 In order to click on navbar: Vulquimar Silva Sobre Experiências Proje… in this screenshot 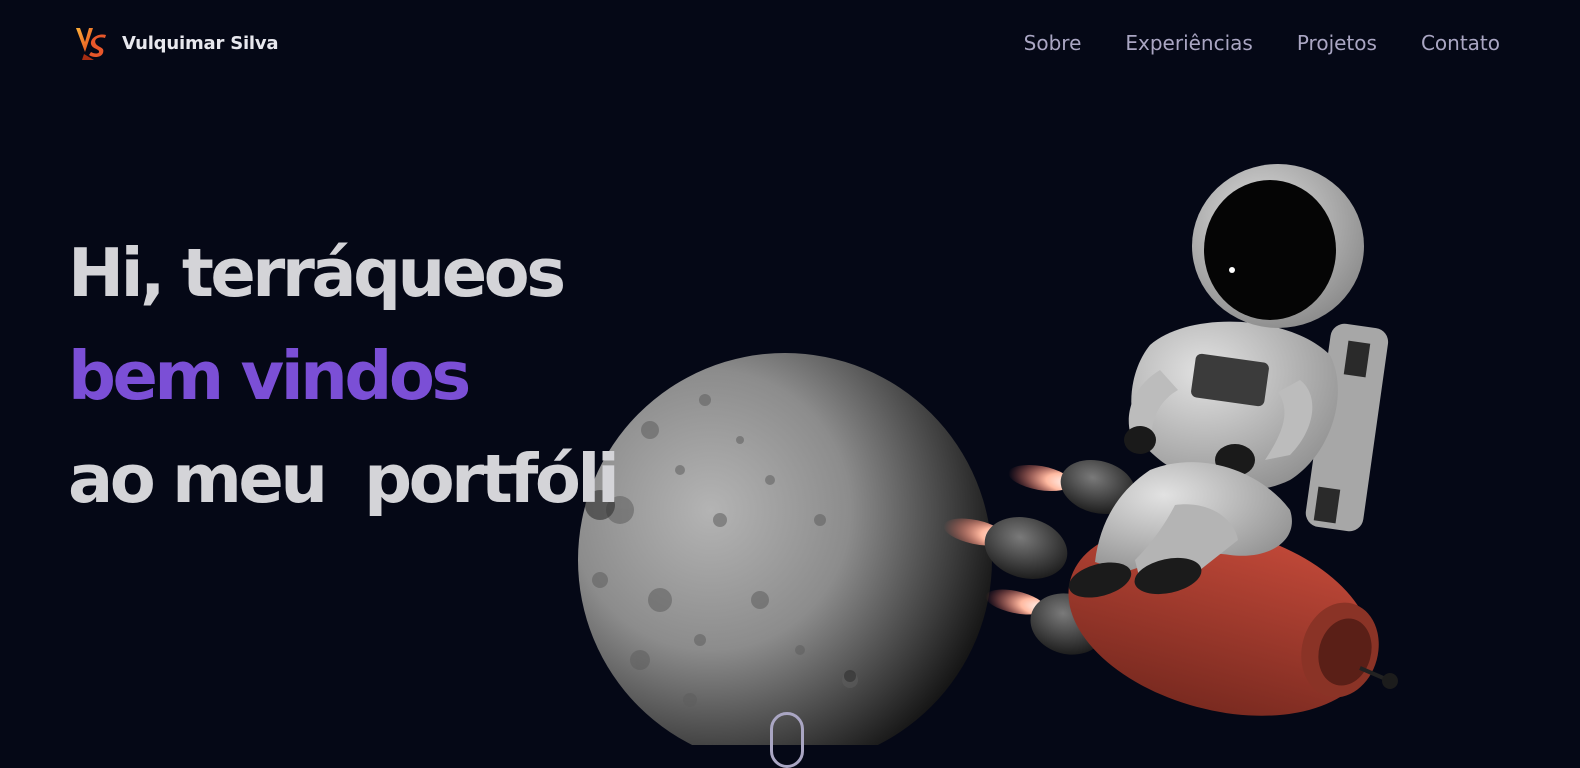, I will do `click(790, 43)`.